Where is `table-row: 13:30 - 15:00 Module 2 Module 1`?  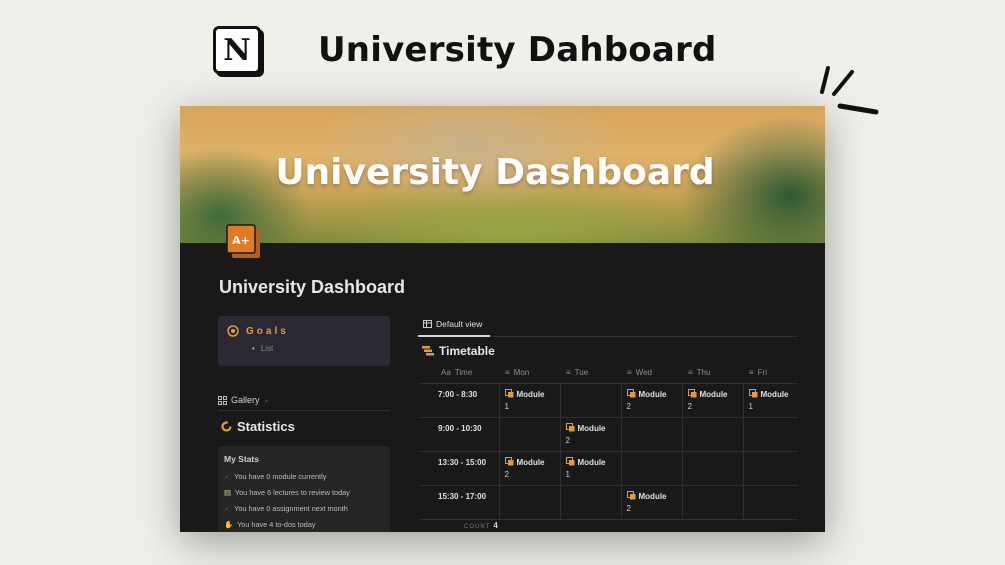
table-row: 13:30 - 15:00 Module 2 Module 1 is located at coordinates (608, 468).